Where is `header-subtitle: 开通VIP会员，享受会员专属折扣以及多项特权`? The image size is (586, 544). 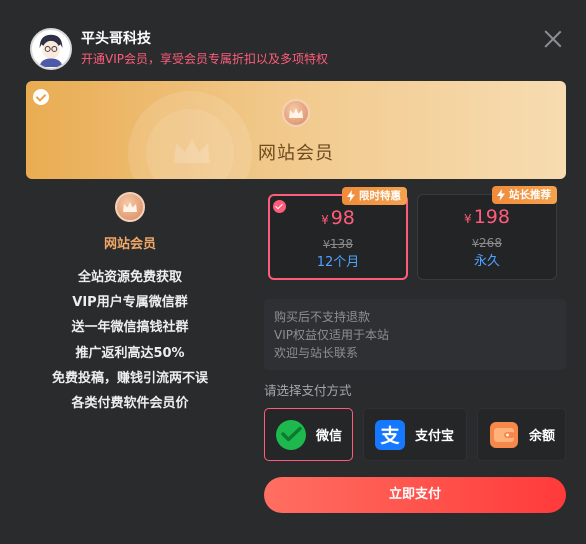 header-subtitle: 开通VIP会员，享受会员专属折扣以及多项特权 is located at coordinates (204, 59).